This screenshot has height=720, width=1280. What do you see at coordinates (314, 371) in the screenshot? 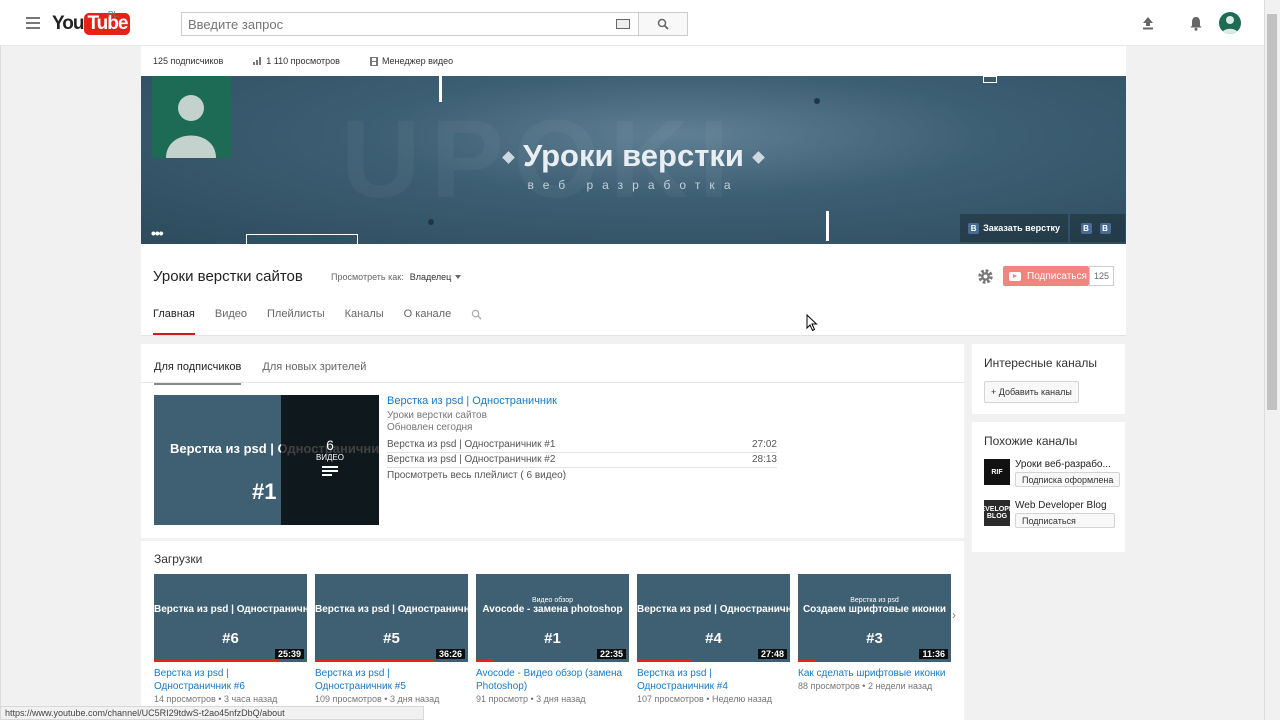
I see `subtab-new-viewers: Для новых зрителей` at bounding box center [314, 371].